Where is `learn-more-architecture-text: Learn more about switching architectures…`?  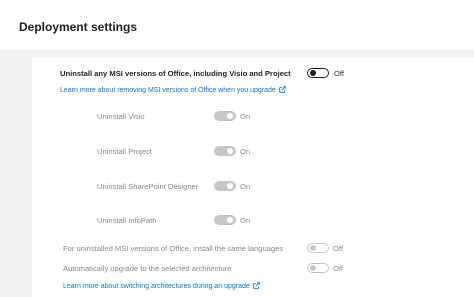
learn-more-architecture-text: Learn more about switching architectures… is located at coordinates (156, 286).